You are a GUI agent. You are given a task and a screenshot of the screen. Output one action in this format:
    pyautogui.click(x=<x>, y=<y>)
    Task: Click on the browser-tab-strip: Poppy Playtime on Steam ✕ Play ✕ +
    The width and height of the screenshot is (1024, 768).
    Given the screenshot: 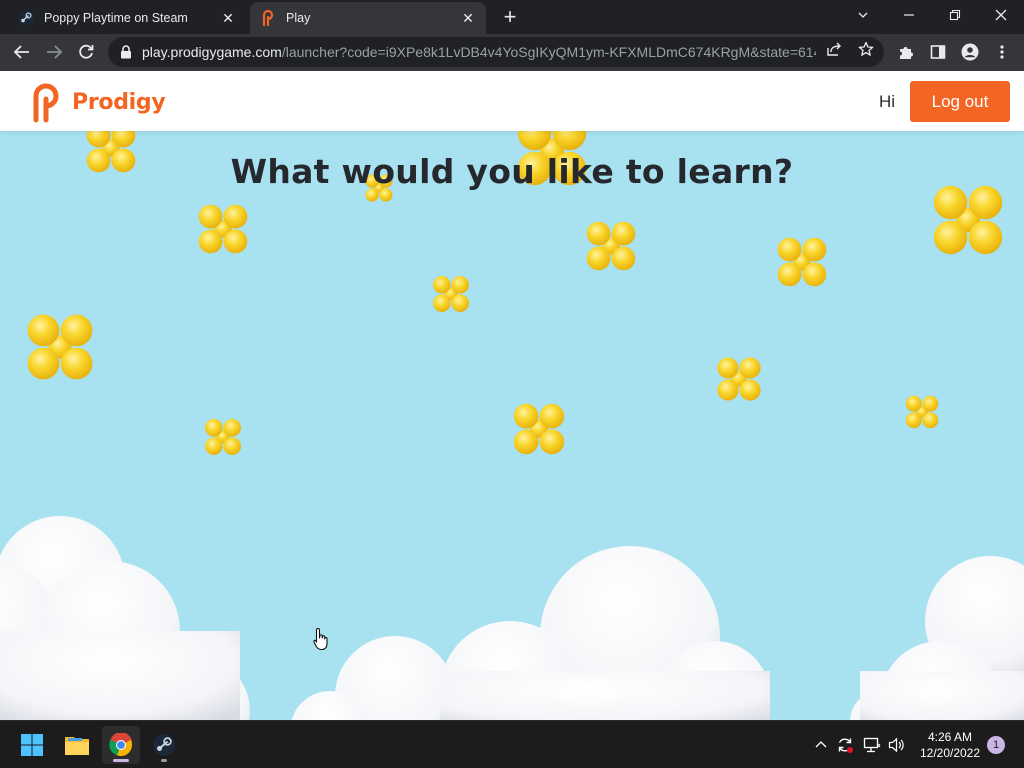 What is the action you would take?
    pyautogui.click(x=512, y=17)
    